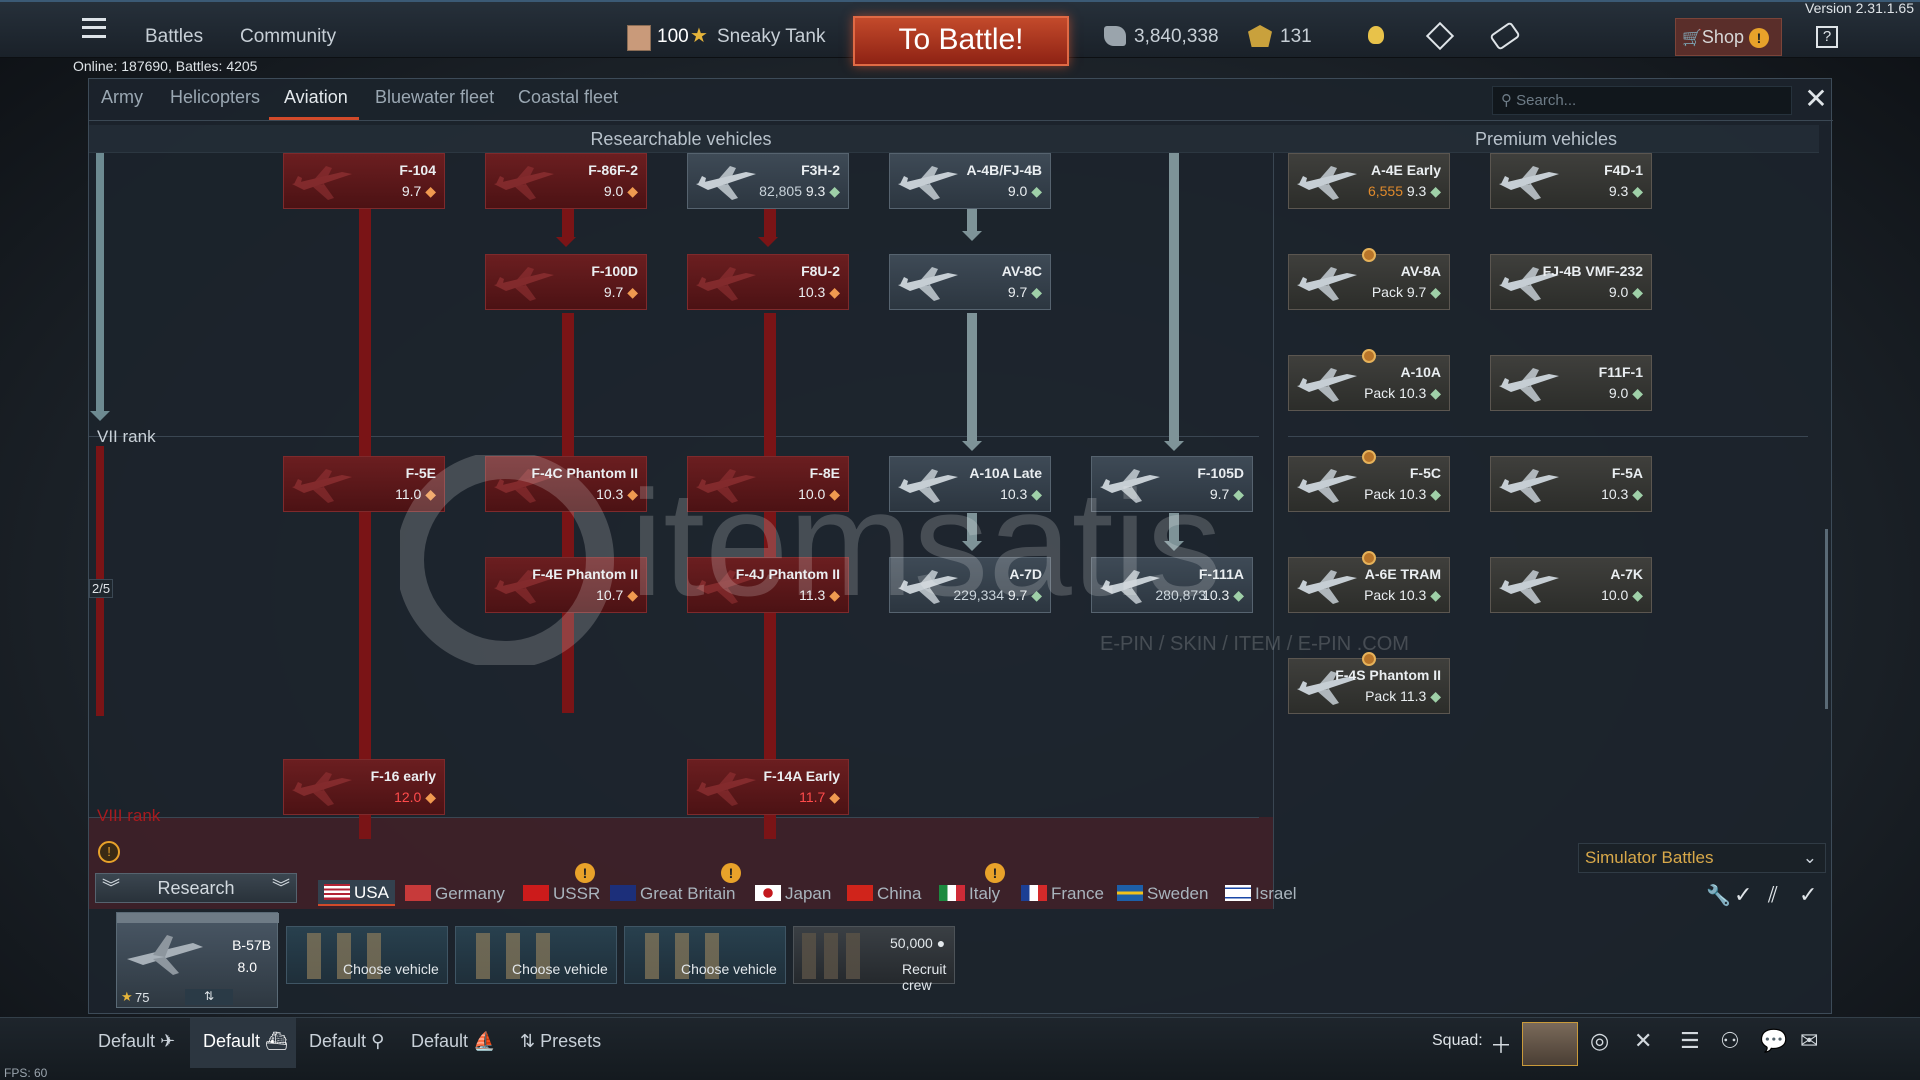 This screenshot has height=1080, width=1920. What do you see at coordinates (768, 585) in the screenshot?
I see `vehicle-tile: F-4J Phantom II 11.3 ◆` at bounding box center [768, 585].